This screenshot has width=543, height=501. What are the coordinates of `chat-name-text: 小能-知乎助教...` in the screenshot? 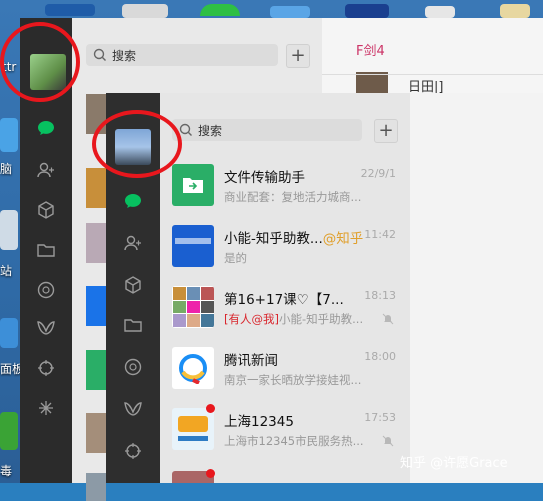 It's located at (273, 239).